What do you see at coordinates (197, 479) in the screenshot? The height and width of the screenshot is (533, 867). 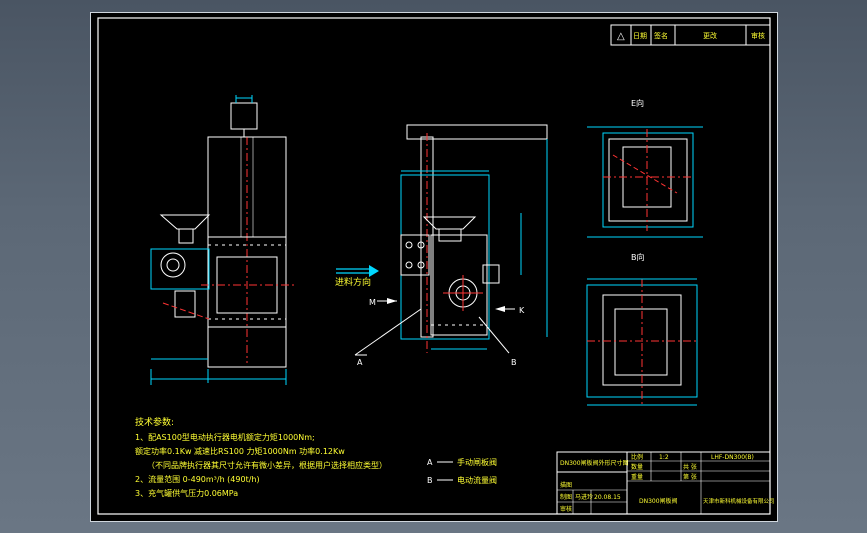 I see `tech-param-line-4: 2、流量范围 0-490m³/h (490t/h)` at bounding box center [197, 479].